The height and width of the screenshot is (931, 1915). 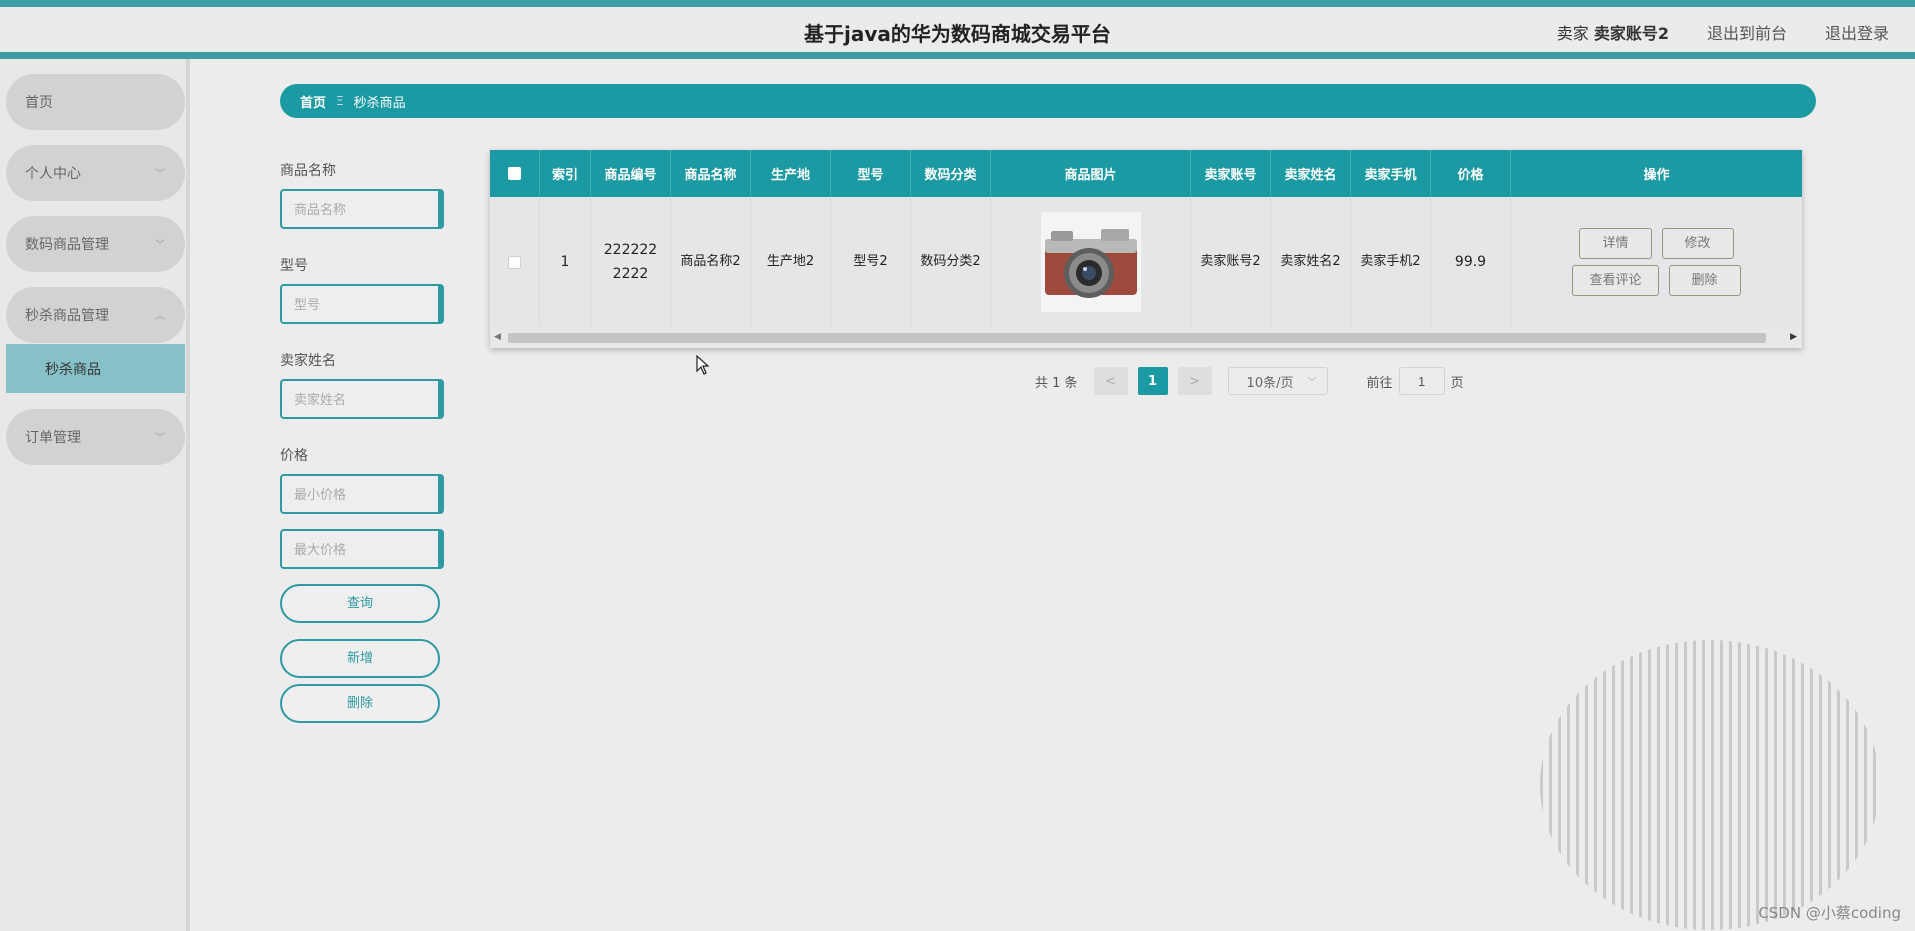 What do you see at coordinates (1421, 381) in the screenshot?
I see `goto-page-input` at bounding box center [1421, 381].